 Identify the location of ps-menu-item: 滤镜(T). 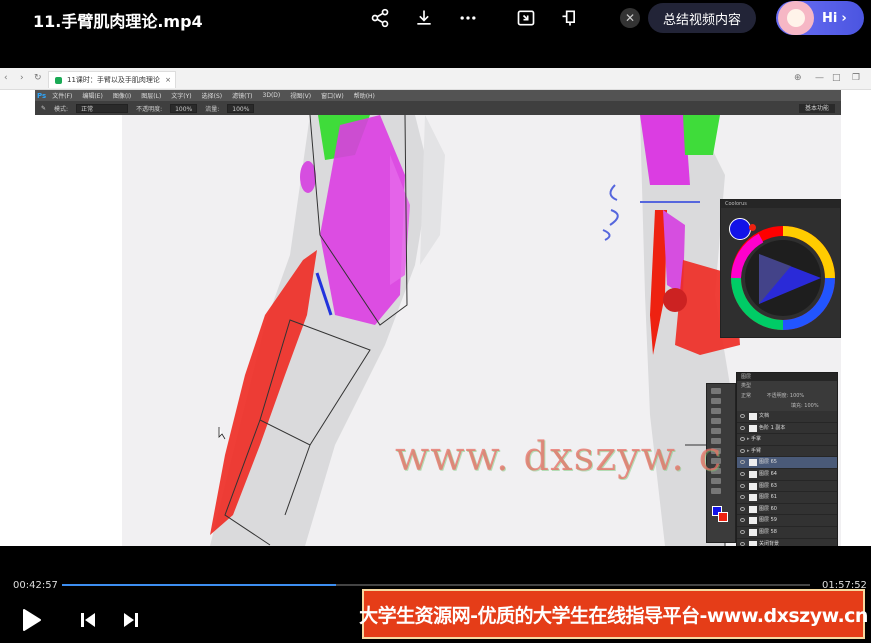
(242, 96).